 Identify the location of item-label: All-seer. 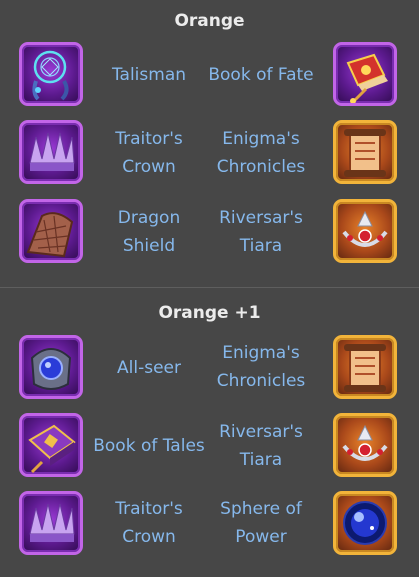
(149, 368).